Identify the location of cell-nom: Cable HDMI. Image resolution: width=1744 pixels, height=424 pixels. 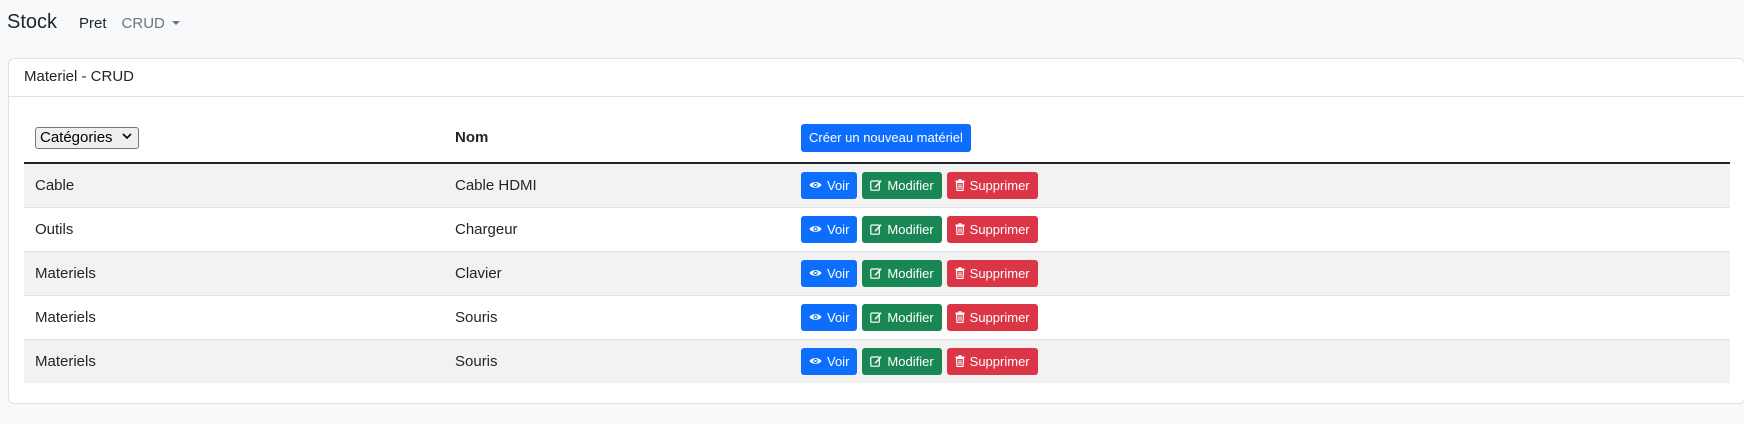
(617, 185).